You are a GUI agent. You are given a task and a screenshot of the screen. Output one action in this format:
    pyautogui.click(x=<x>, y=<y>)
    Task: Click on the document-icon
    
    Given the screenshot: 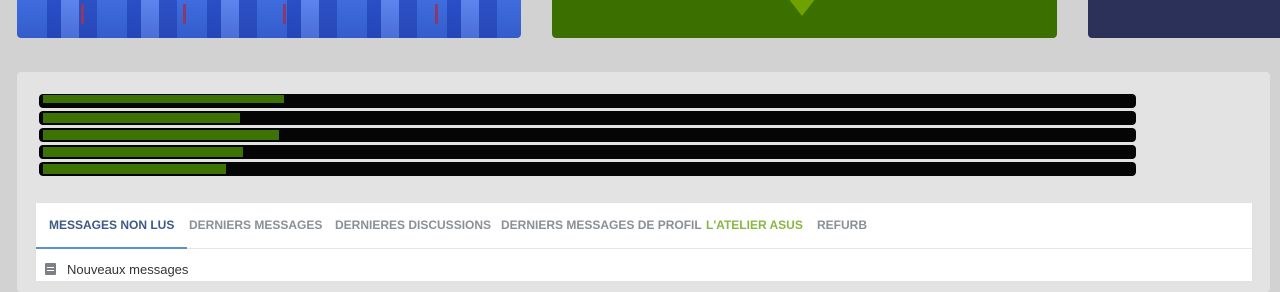 What is the action you would take?
    pyautogui.click(x=50, y=269)
    